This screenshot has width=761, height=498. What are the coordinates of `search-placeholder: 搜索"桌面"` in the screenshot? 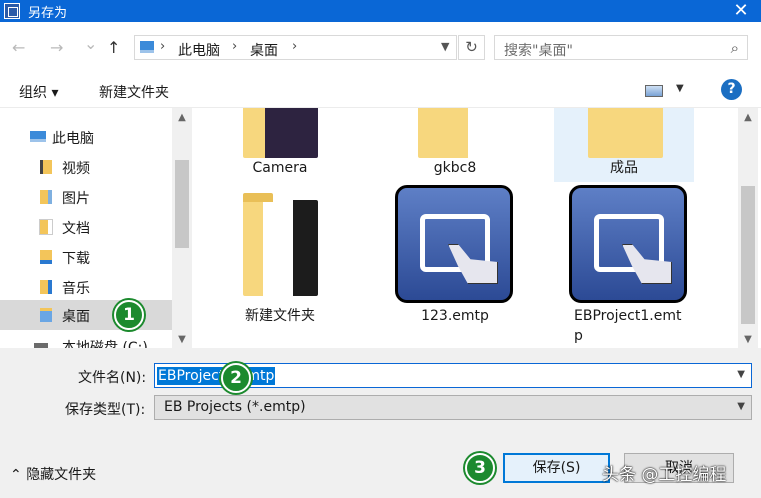 It's located at (538, 51).